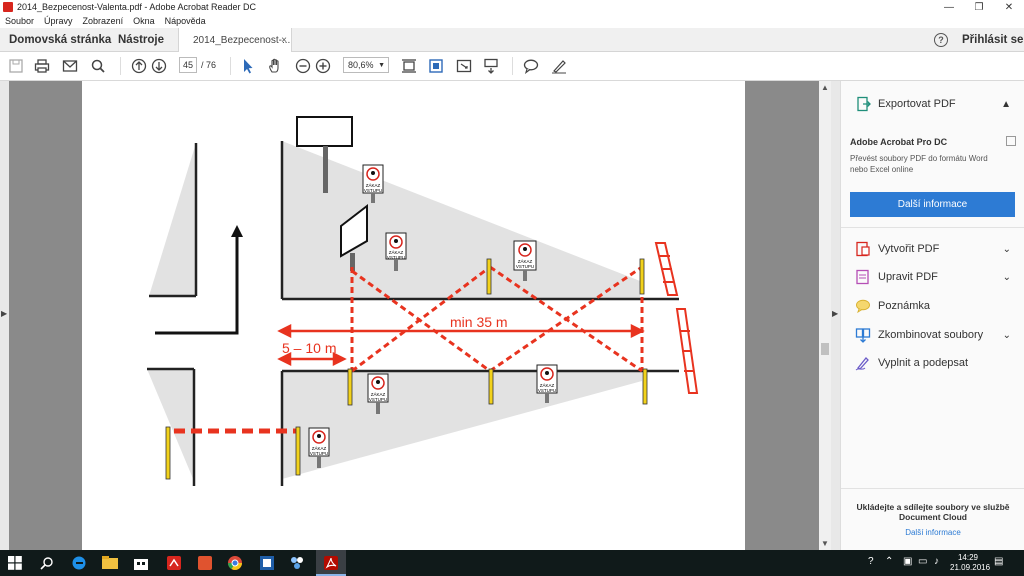 The height and width of the screenshot is (576, 1024). Describe the element at coordinates (436, 66) in the screenshot. I see `crop-icon` at that location.